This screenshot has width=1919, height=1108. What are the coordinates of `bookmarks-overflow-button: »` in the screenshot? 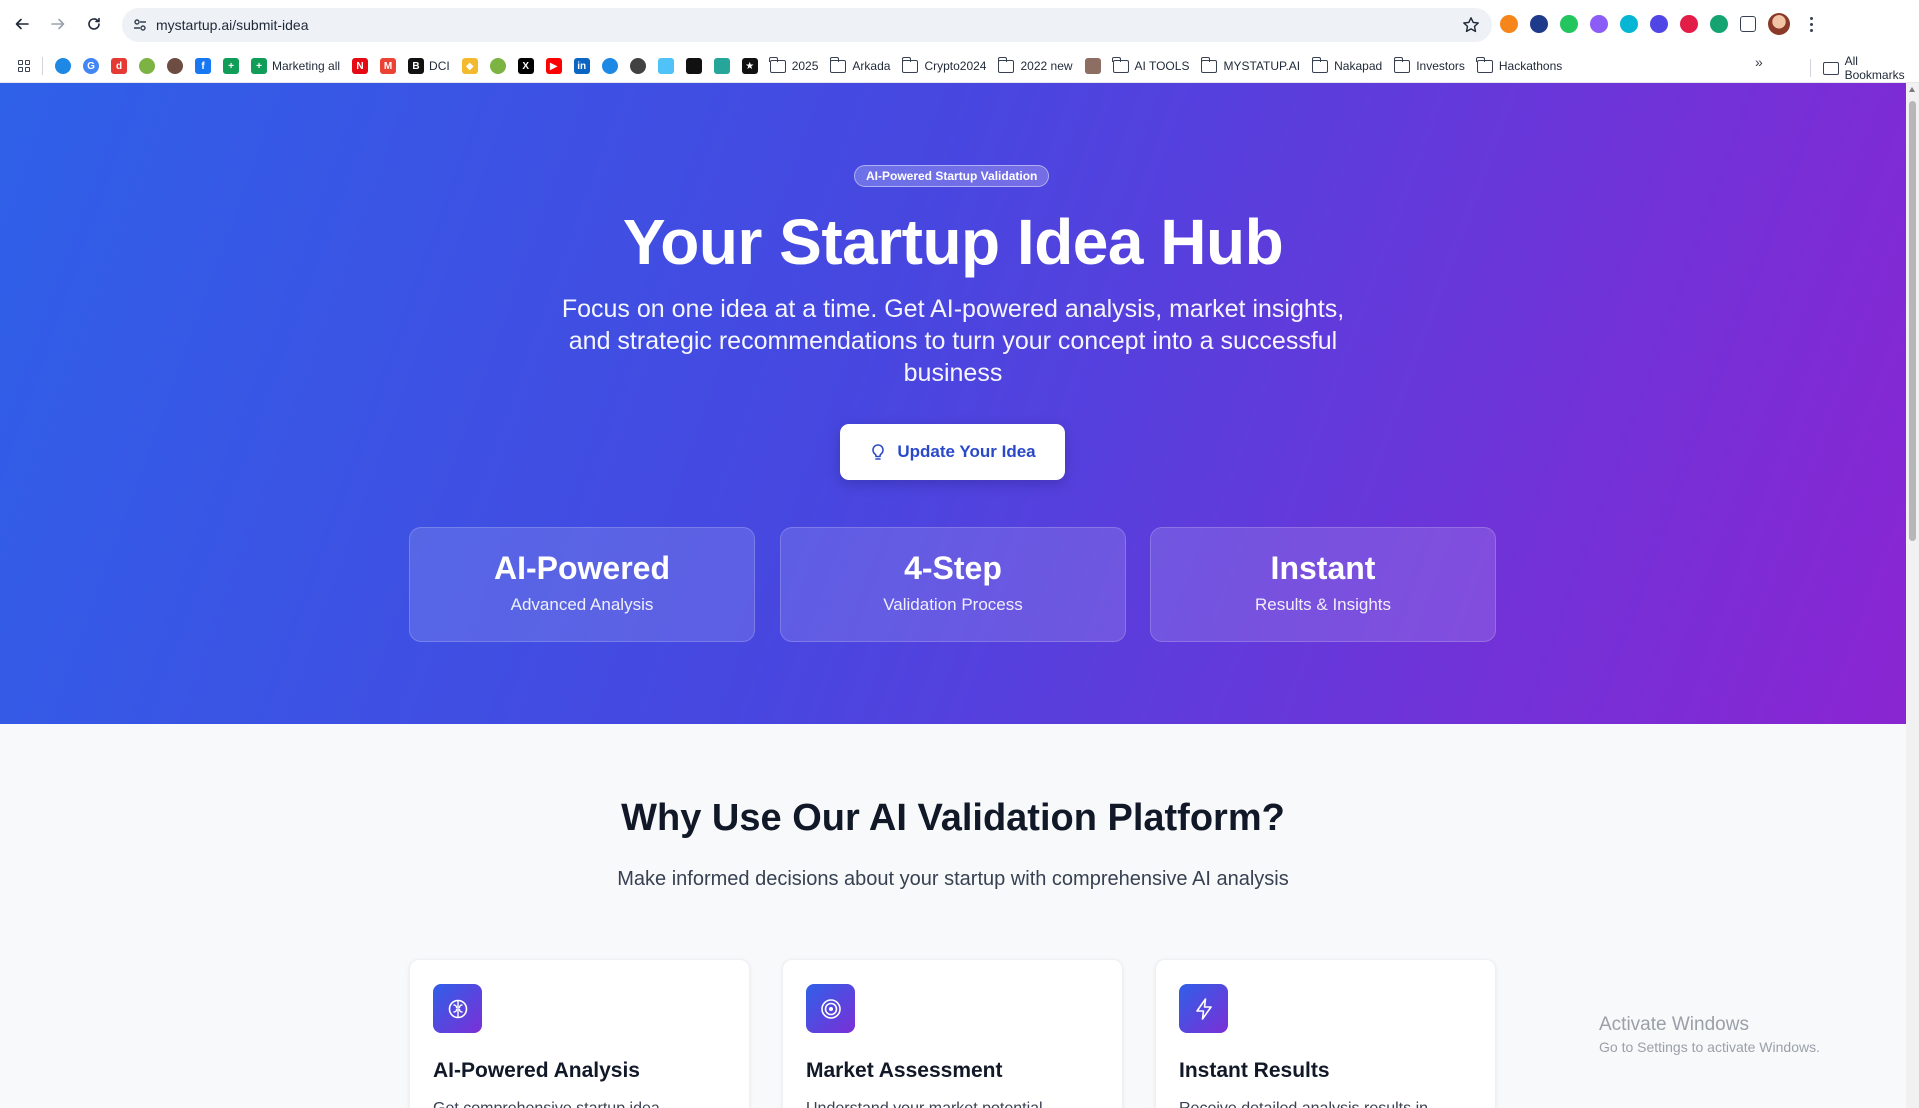 It's located at (1759, 62).